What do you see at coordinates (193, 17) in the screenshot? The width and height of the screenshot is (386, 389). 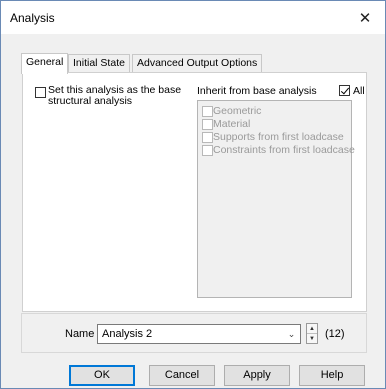 I see `title-bar: Analysis ✕` at bounding box center [193, 17].